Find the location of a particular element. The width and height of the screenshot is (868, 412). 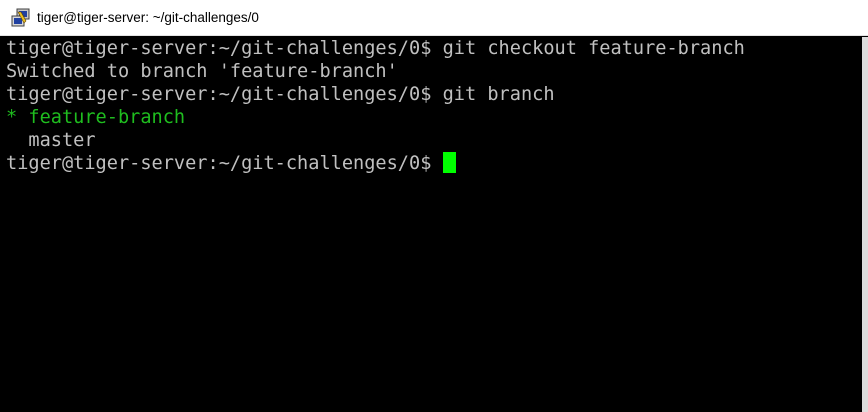

title-bar: tiger@tiger-server: ~/git-challenges/0 is located at coordinates (434, 18).